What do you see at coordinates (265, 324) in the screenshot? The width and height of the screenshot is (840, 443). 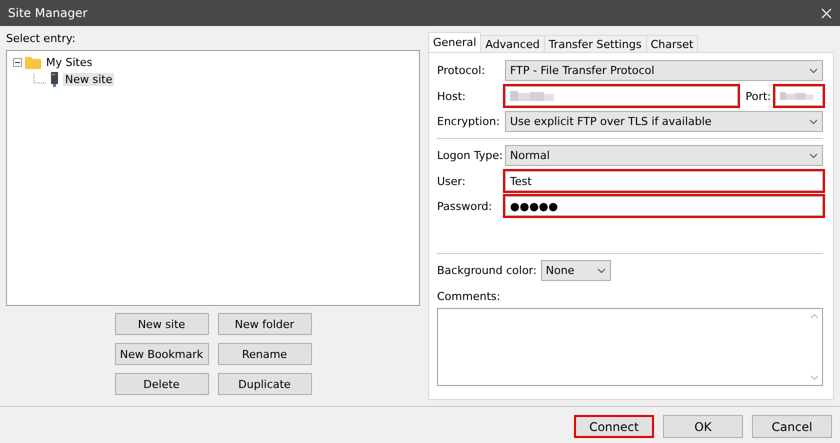 I see `entry-button: New folder` at bounding box center [265, 324].